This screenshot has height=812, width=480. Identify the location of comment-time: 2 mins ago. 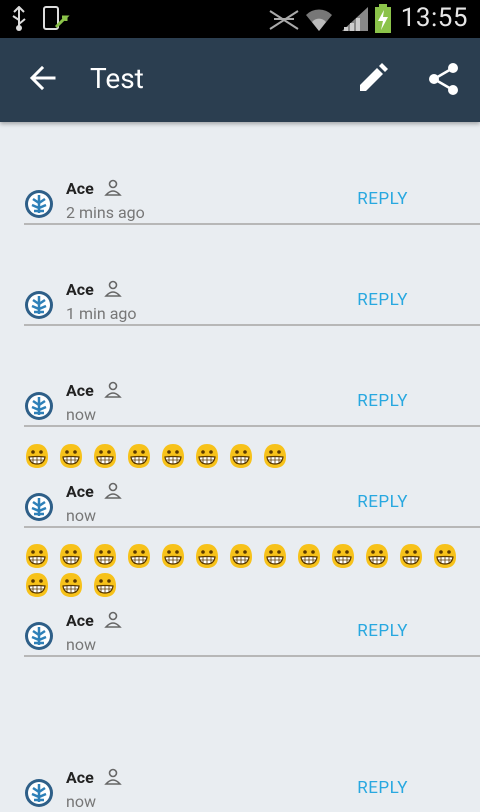
(105, 212).